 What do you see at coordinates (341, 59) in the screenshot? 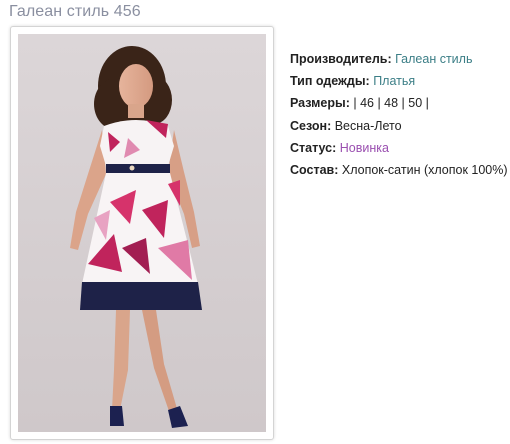
I see `manufacturer-label: Производитель:` at bounding box center [341, 59].